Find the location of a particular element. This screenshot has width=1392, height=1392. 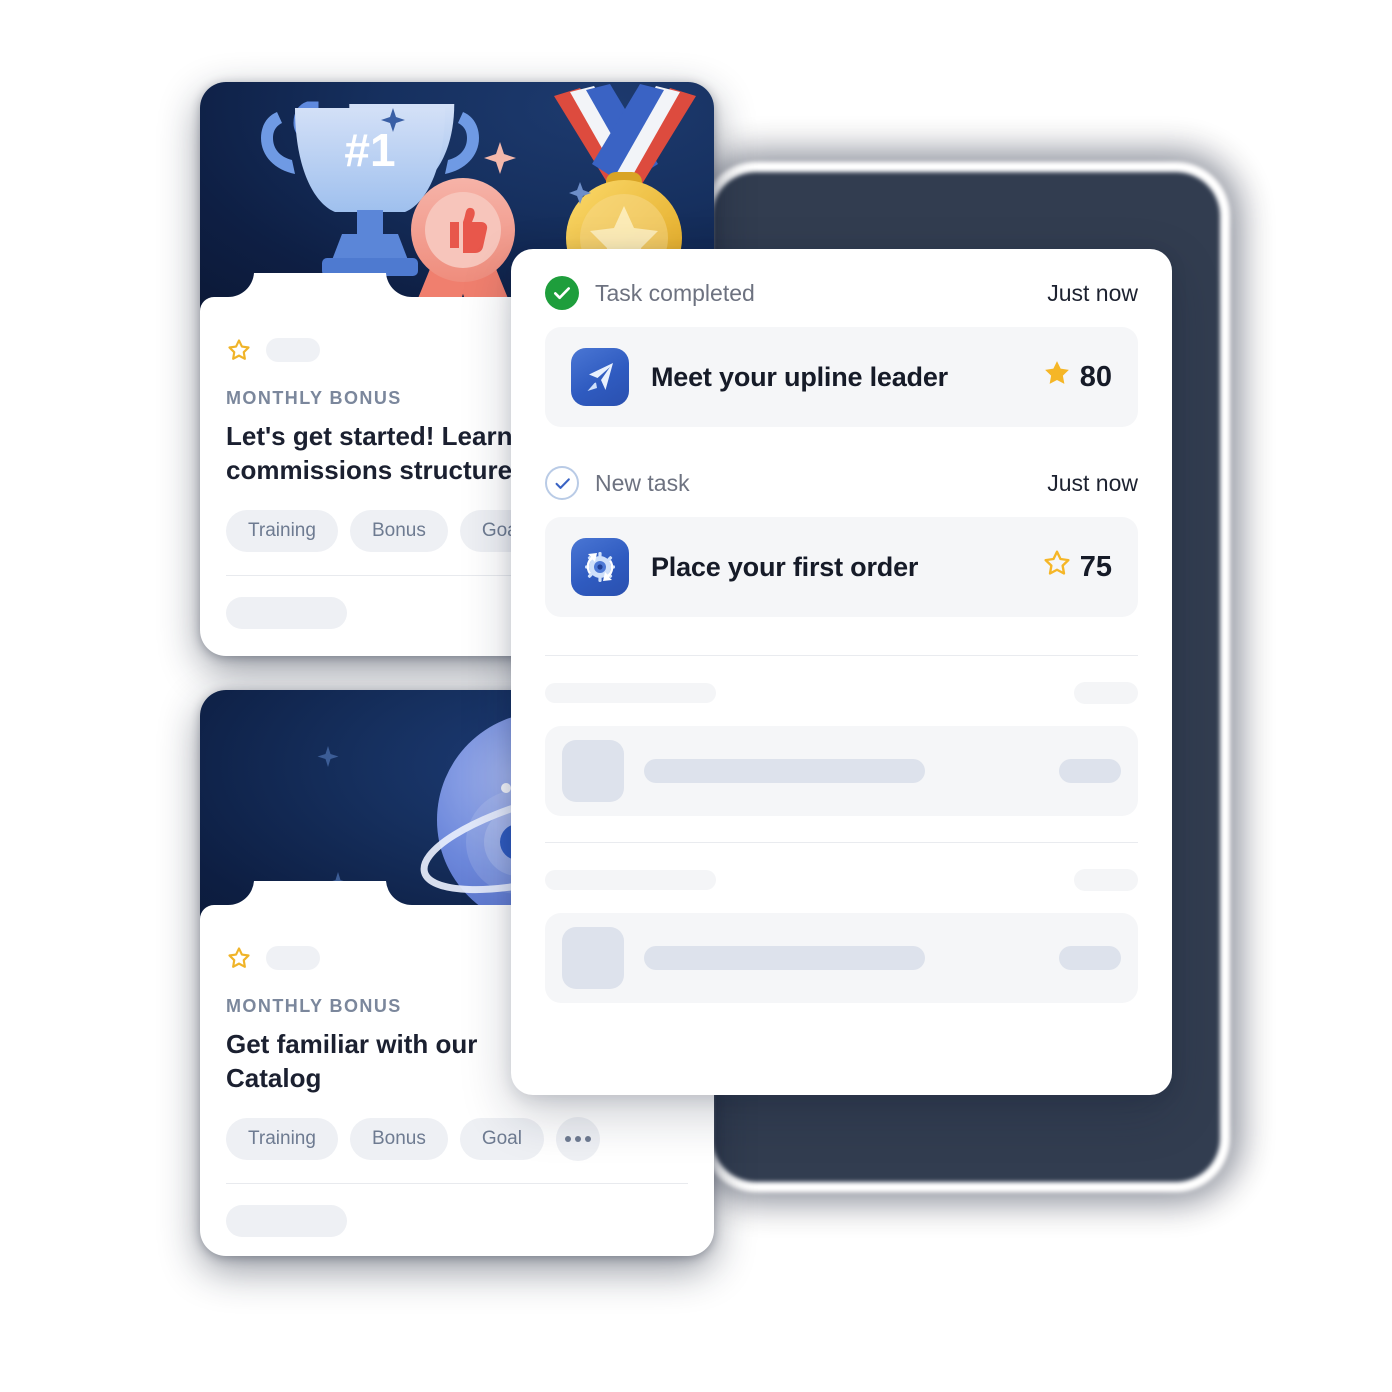

notification-status-label: New task is located at coordinates (642, 482).